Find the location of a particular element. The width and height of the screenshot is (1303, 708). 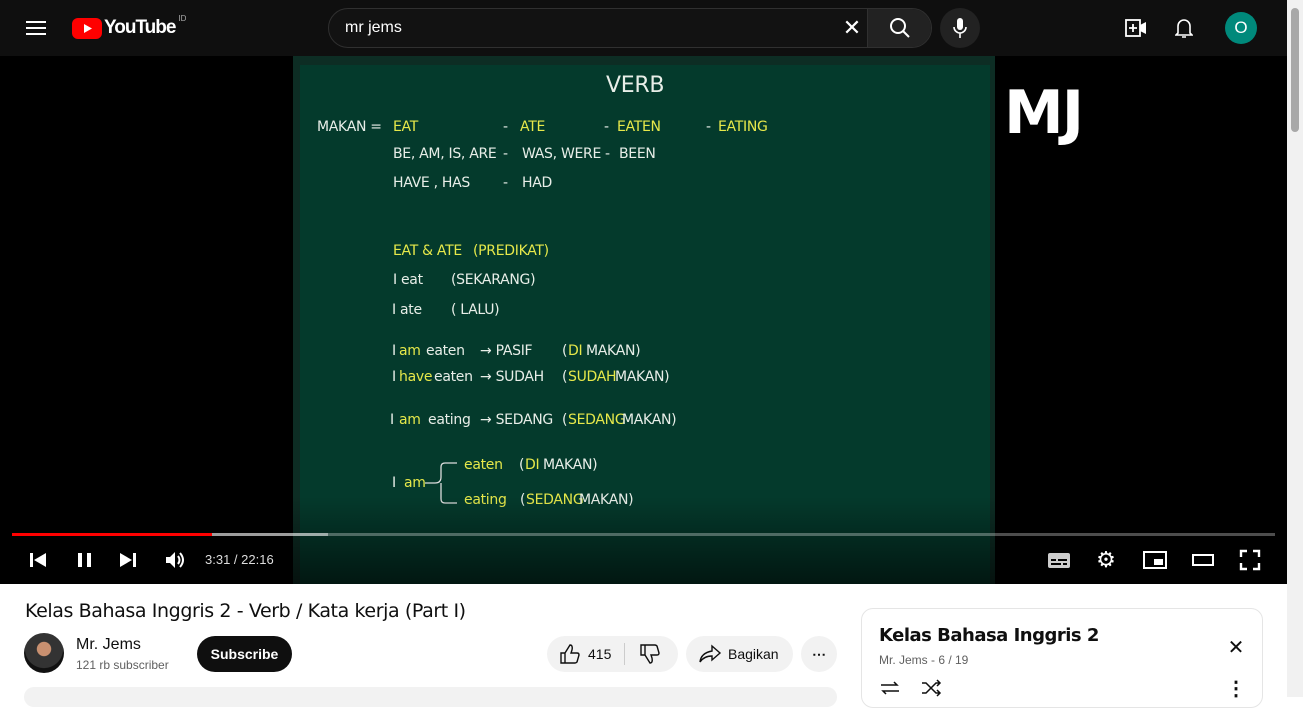

clear-search-icon: ✕ is located at coordinates (852, 28).